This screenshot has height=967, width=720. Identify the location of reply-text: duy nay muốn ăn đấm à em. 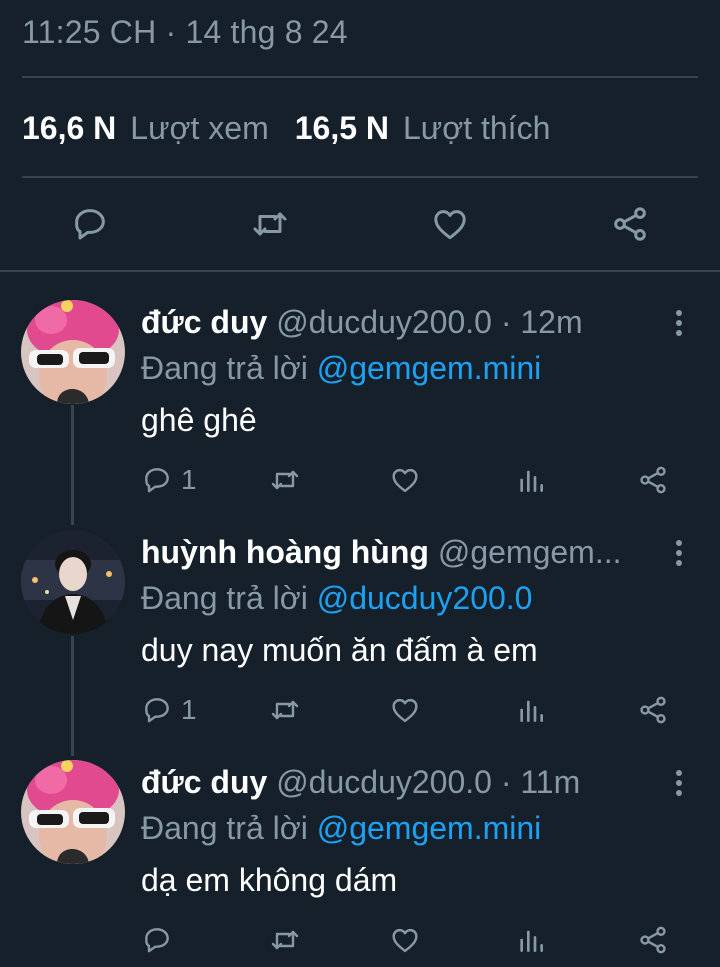
(339, 650).